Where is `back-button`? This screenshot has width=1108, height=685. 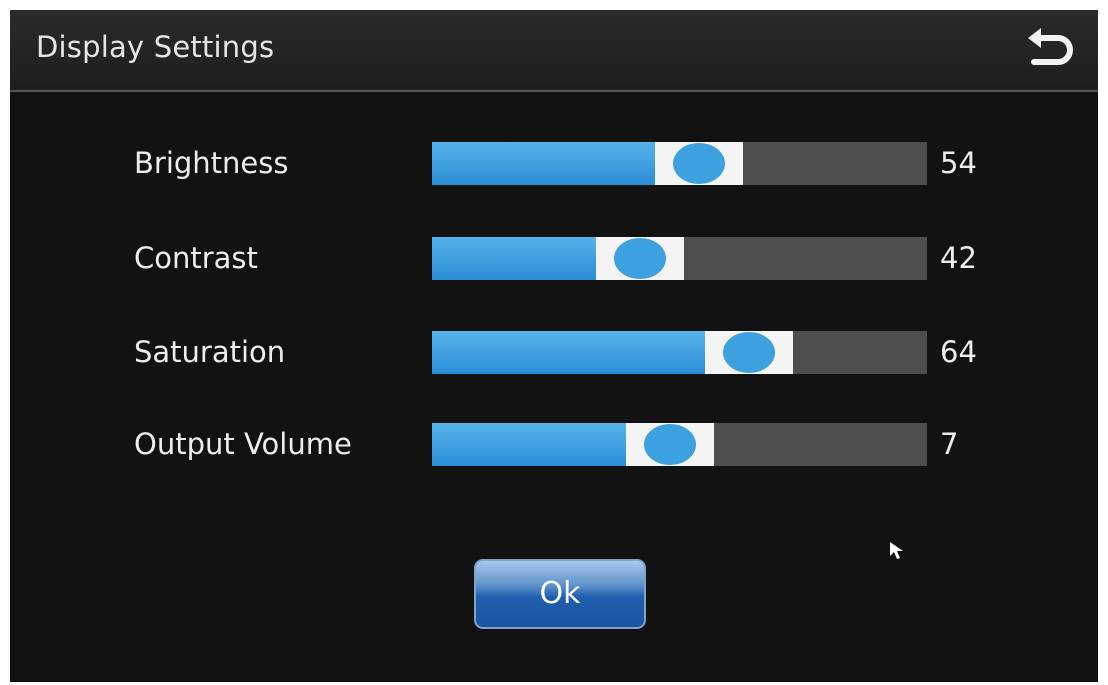
back-button is located at coordinates (1051, 50).